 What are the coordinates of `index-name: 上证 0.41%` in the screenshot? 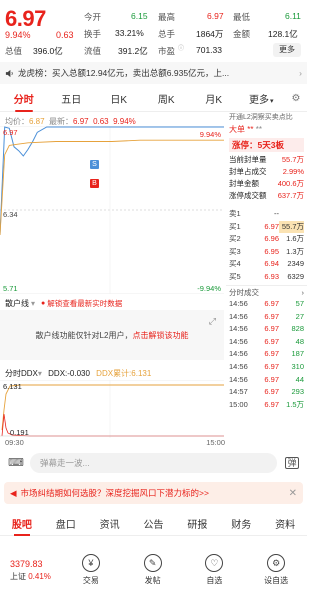 It's located at (30, 576).